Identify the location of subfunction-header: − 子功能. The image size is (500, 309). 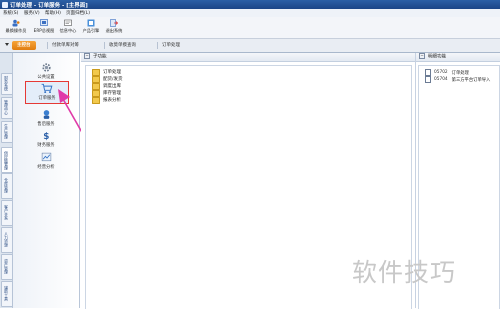
(248, 57).